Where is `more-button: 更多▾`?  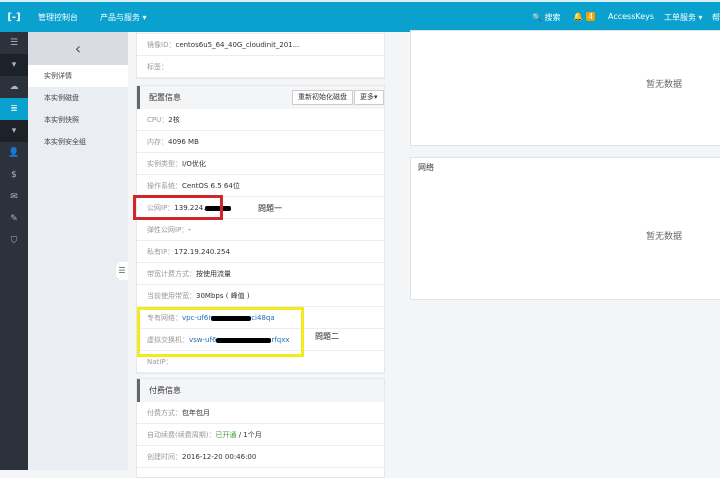
more-button: 更多▾ is located at coordinates (369, 97).